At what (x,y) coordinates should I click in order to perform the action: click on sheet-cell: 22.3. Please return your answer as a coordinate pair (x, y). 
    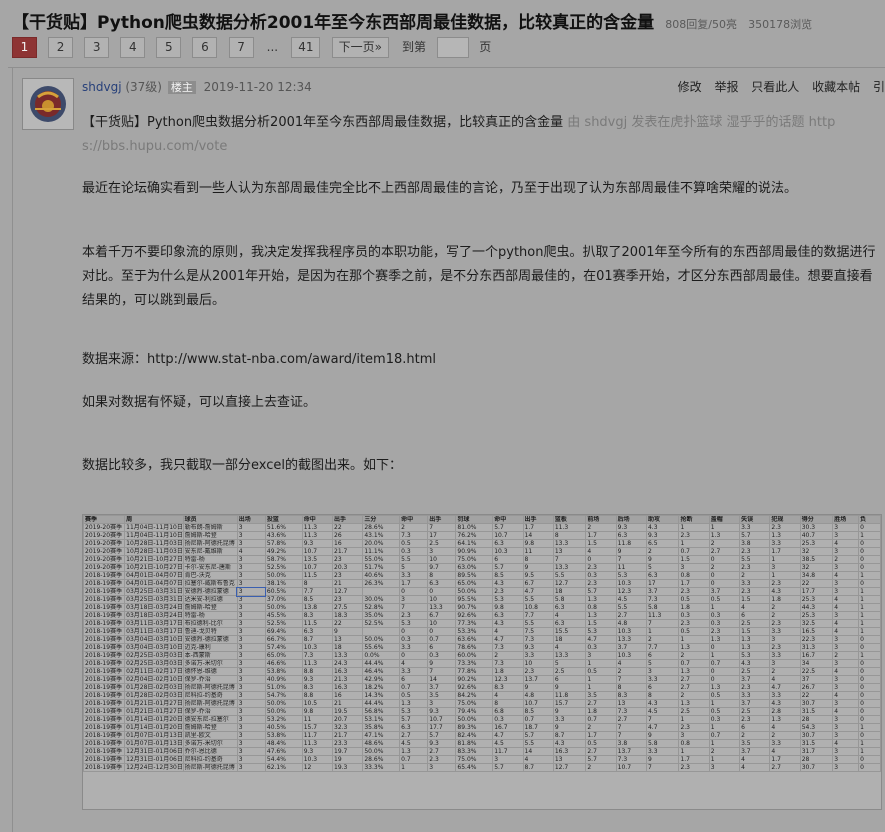
    Looking at the image, I should click on (816, 639).